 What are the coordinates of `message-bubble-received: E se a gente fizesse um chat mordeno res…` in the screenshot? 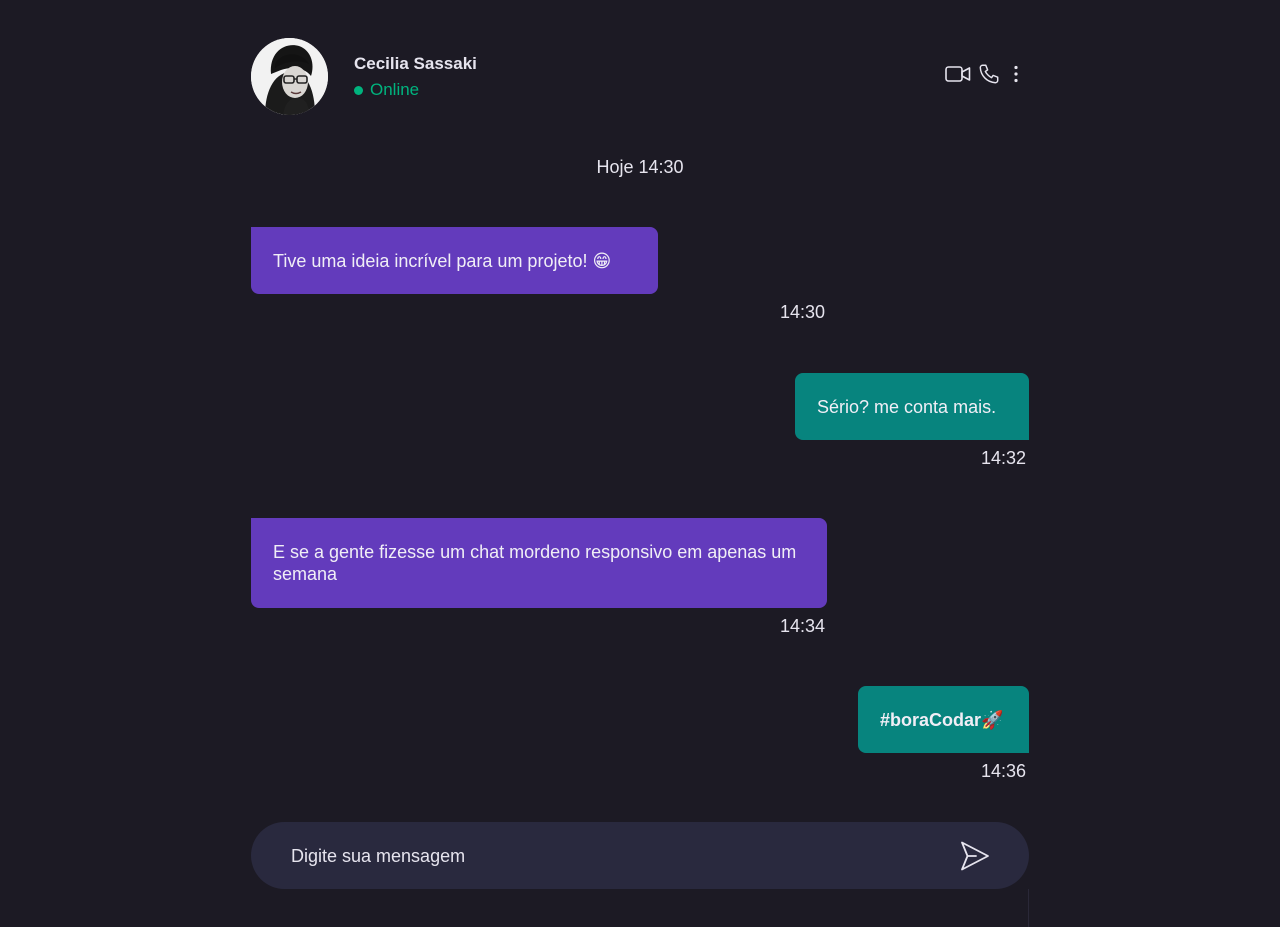 It's located at (539, 563).